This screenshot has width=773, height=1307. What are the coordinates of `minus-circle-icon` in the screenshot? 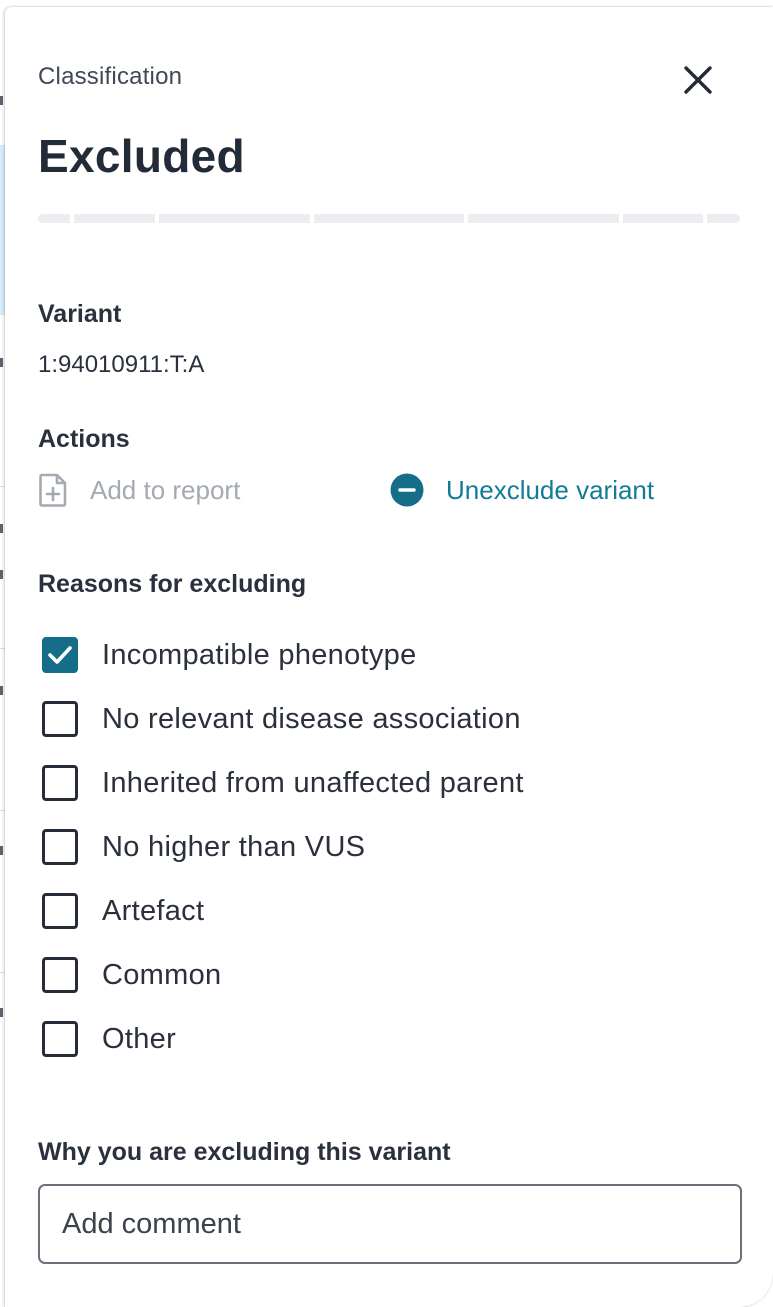 It's located at (407, 490).